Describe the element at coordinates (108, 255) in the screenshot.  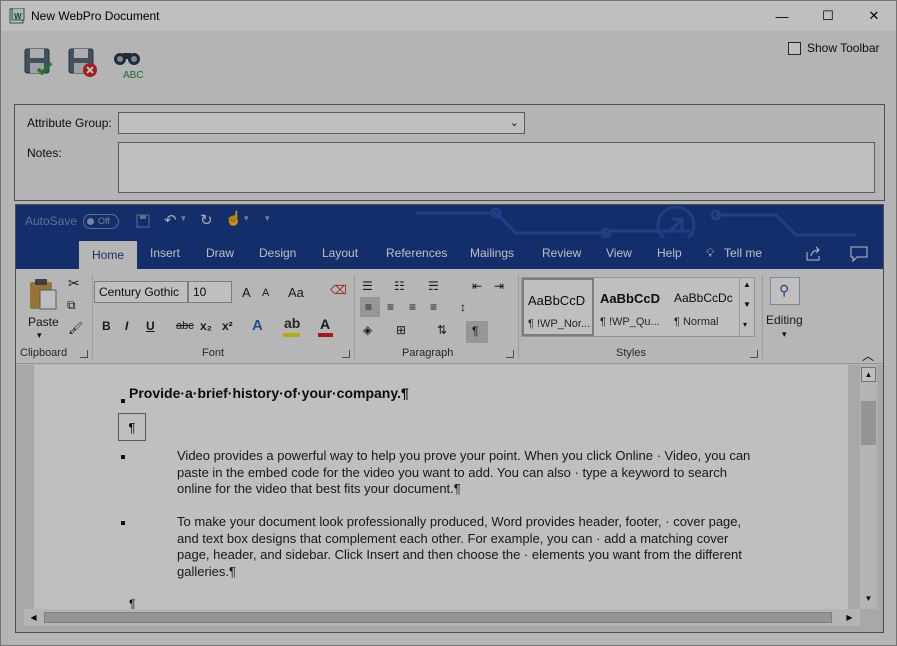
I see `tab-home: Home` at that location.